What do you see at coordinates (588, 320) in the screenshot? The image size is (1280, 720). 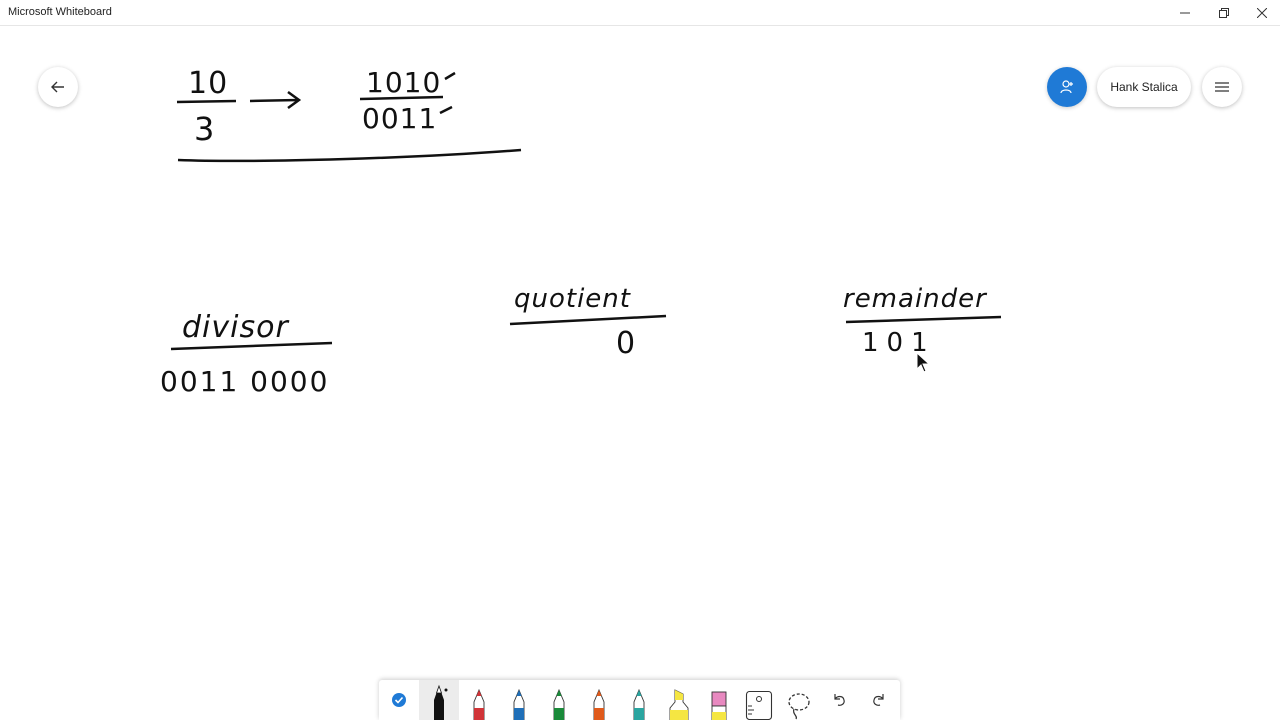 I see `quotient-underline` at bounding box center [588, 320].